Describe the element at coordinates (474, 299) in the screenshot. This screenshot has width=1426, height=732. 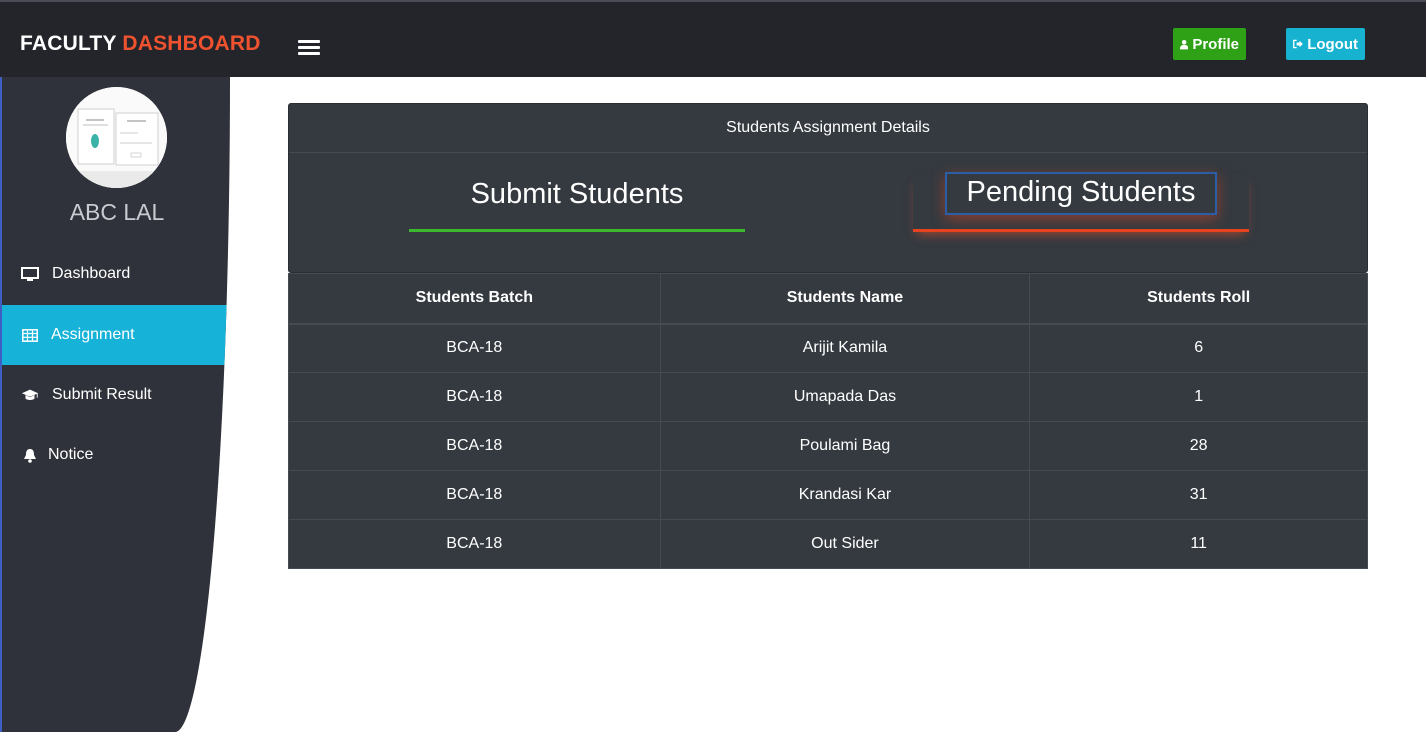
I see `column-header: Students Batch` at that location.